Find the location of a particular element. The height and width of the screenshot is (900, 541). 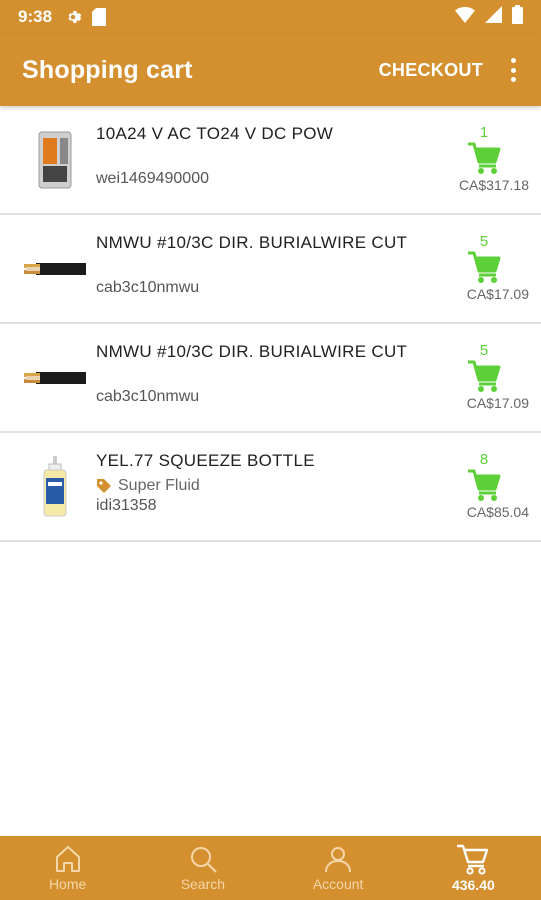

nav-account: Account is located at coordinates (338, 868).